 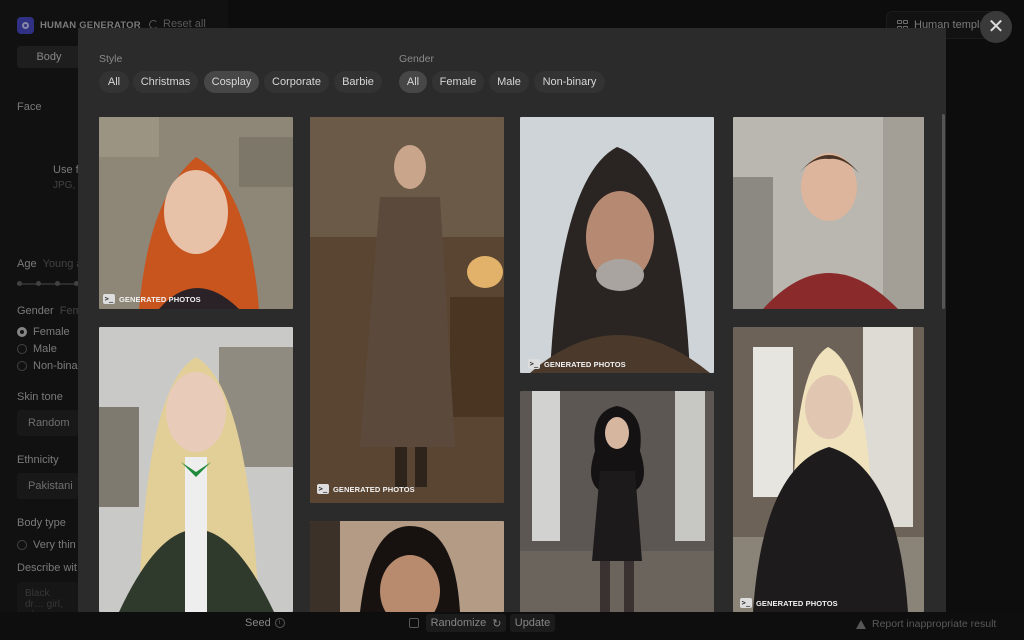 I want to click on close-modal-button: ✕, so click(x=996, y=27).